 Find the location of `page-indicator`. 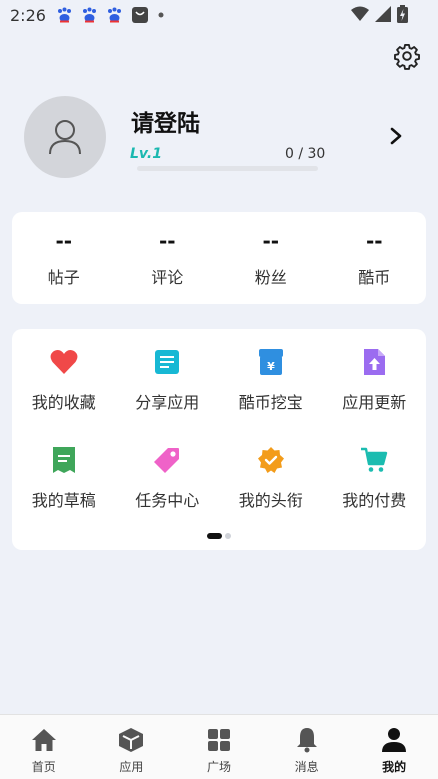

page-indicator is located at coordinates (219, 536).